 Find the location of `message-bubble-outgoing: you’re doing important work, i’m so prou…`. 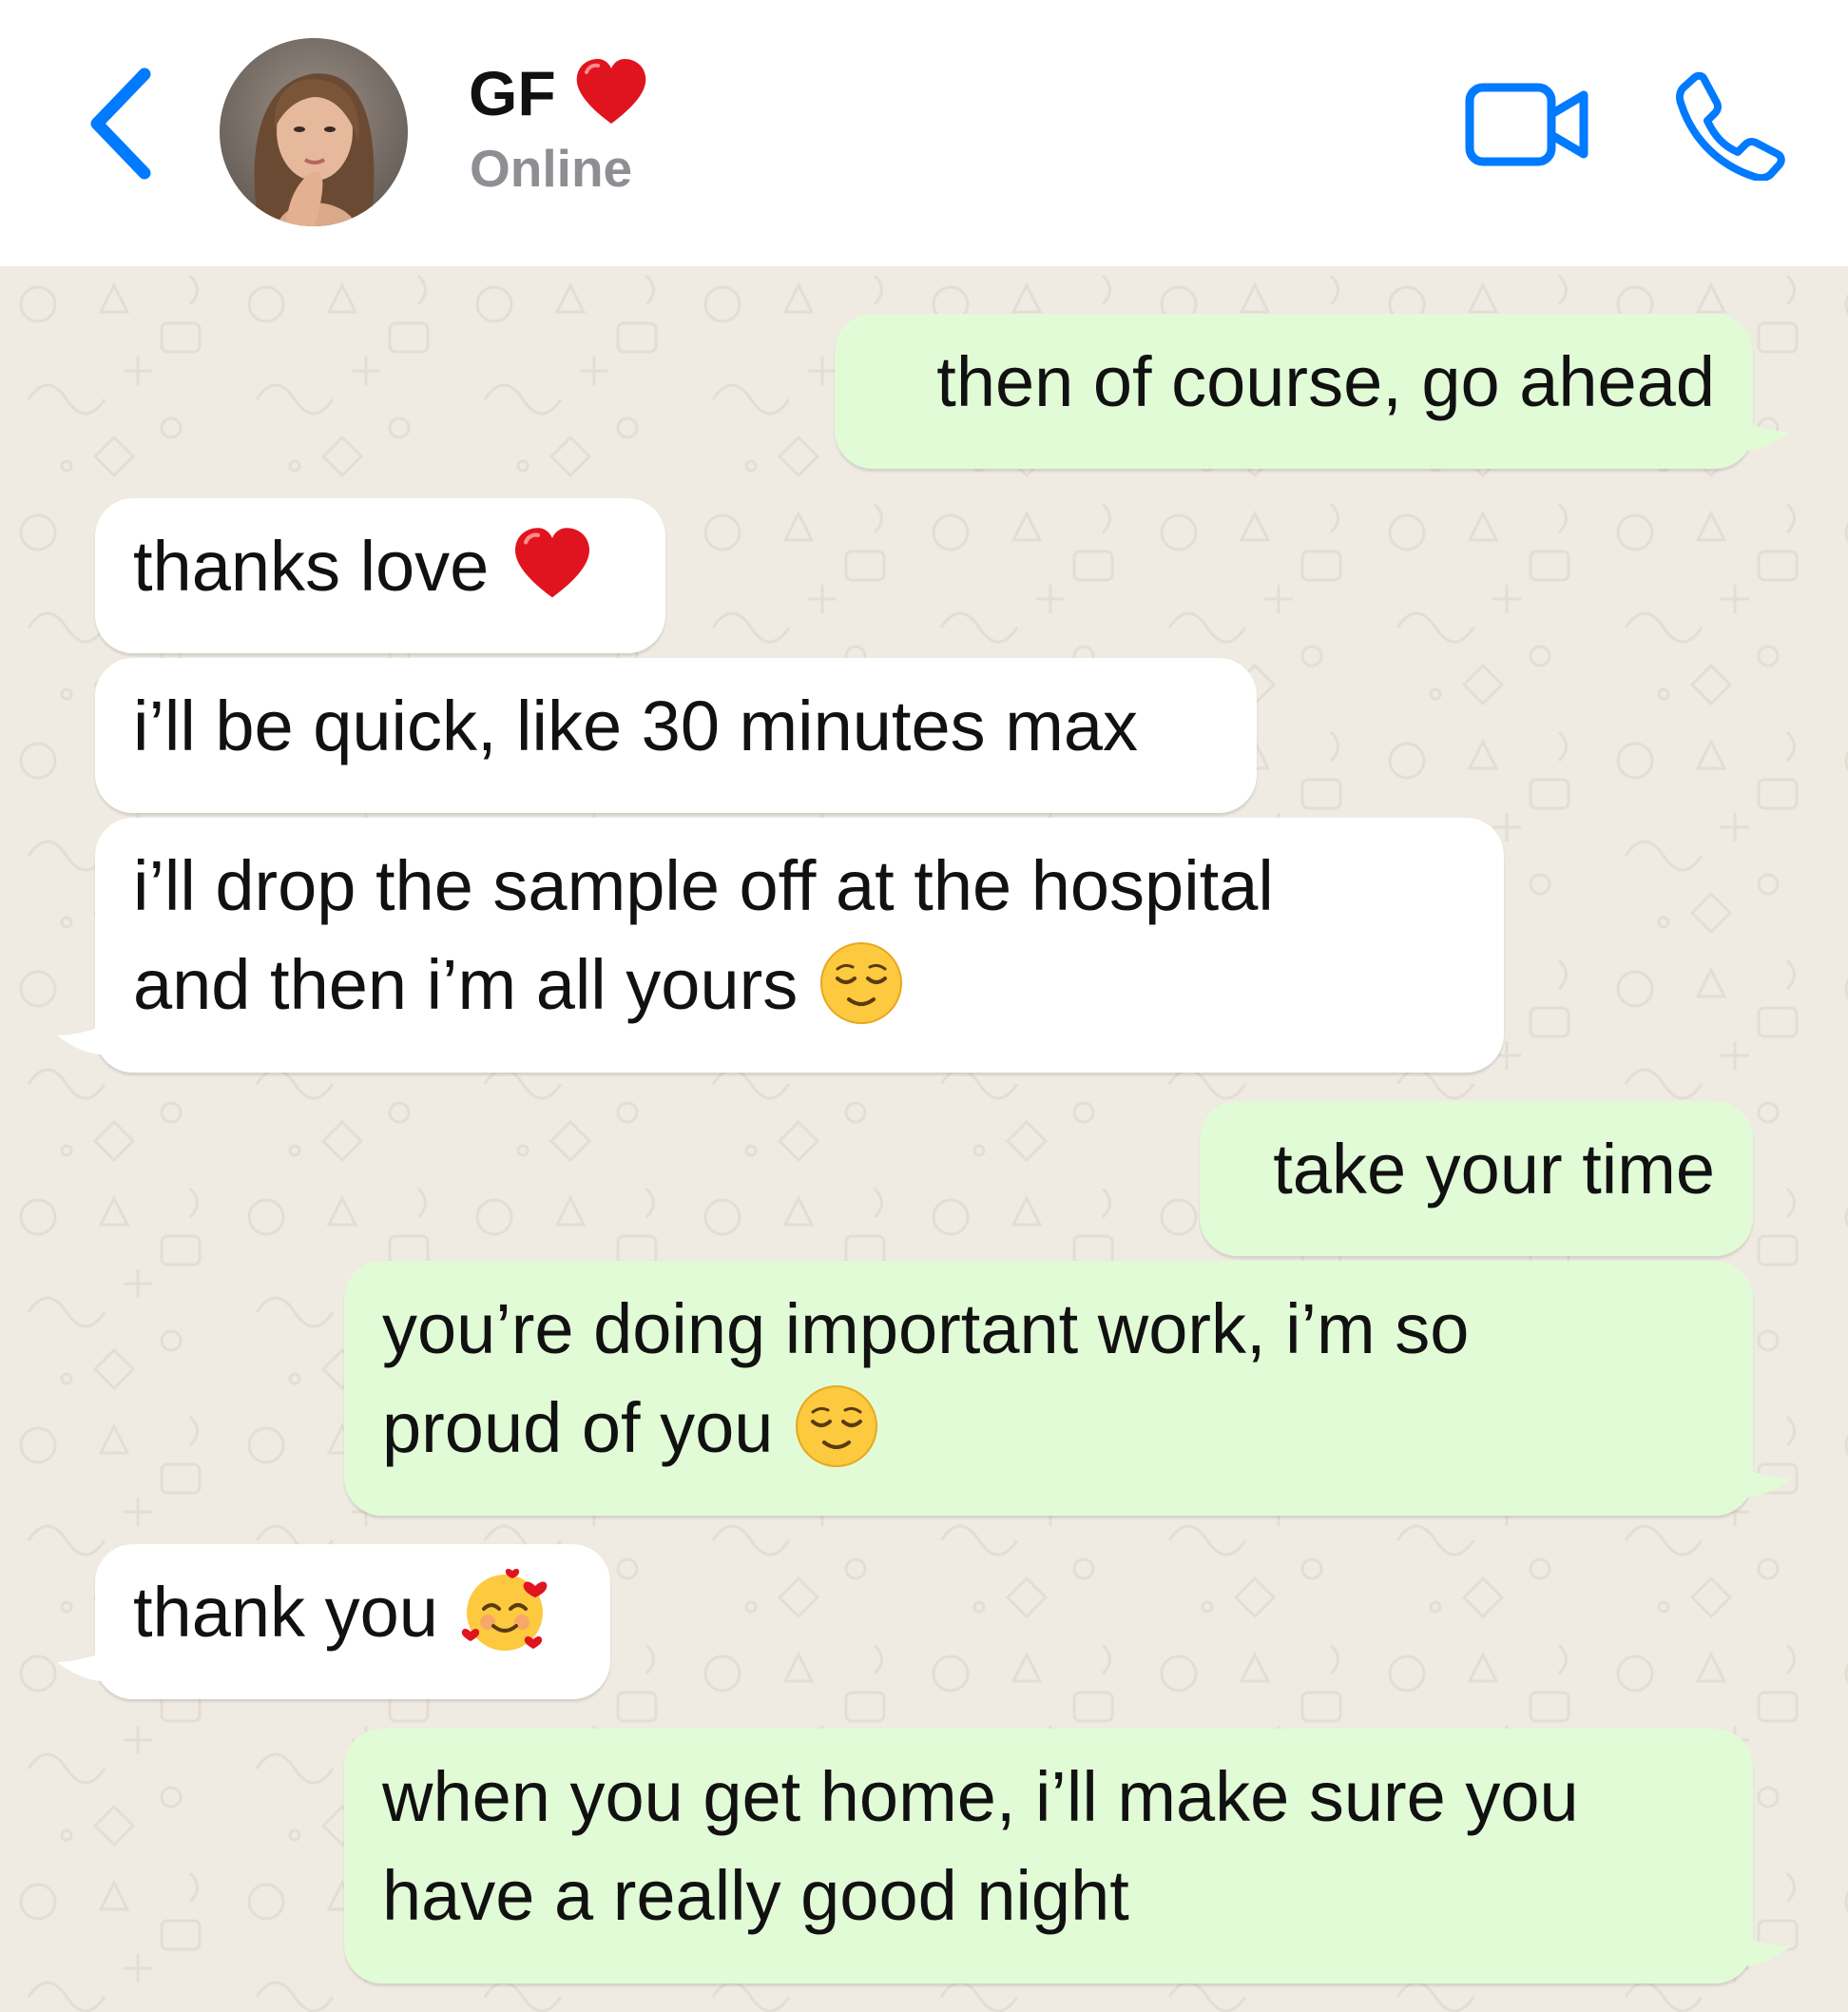

message-bubble-outgoing: you’re doing important work, i’m so prou… is located at coordinates (1048, 1388).